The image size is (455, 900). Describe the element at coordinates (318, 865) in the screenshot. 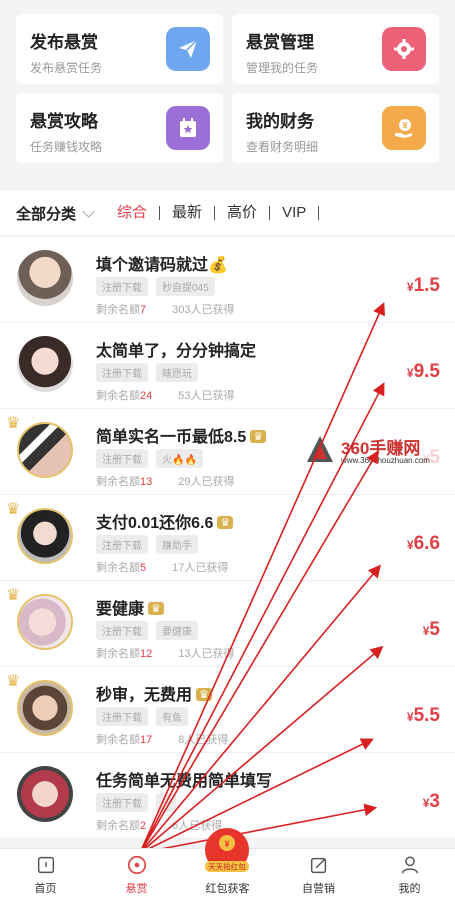

I see `edit-icon` at that location.